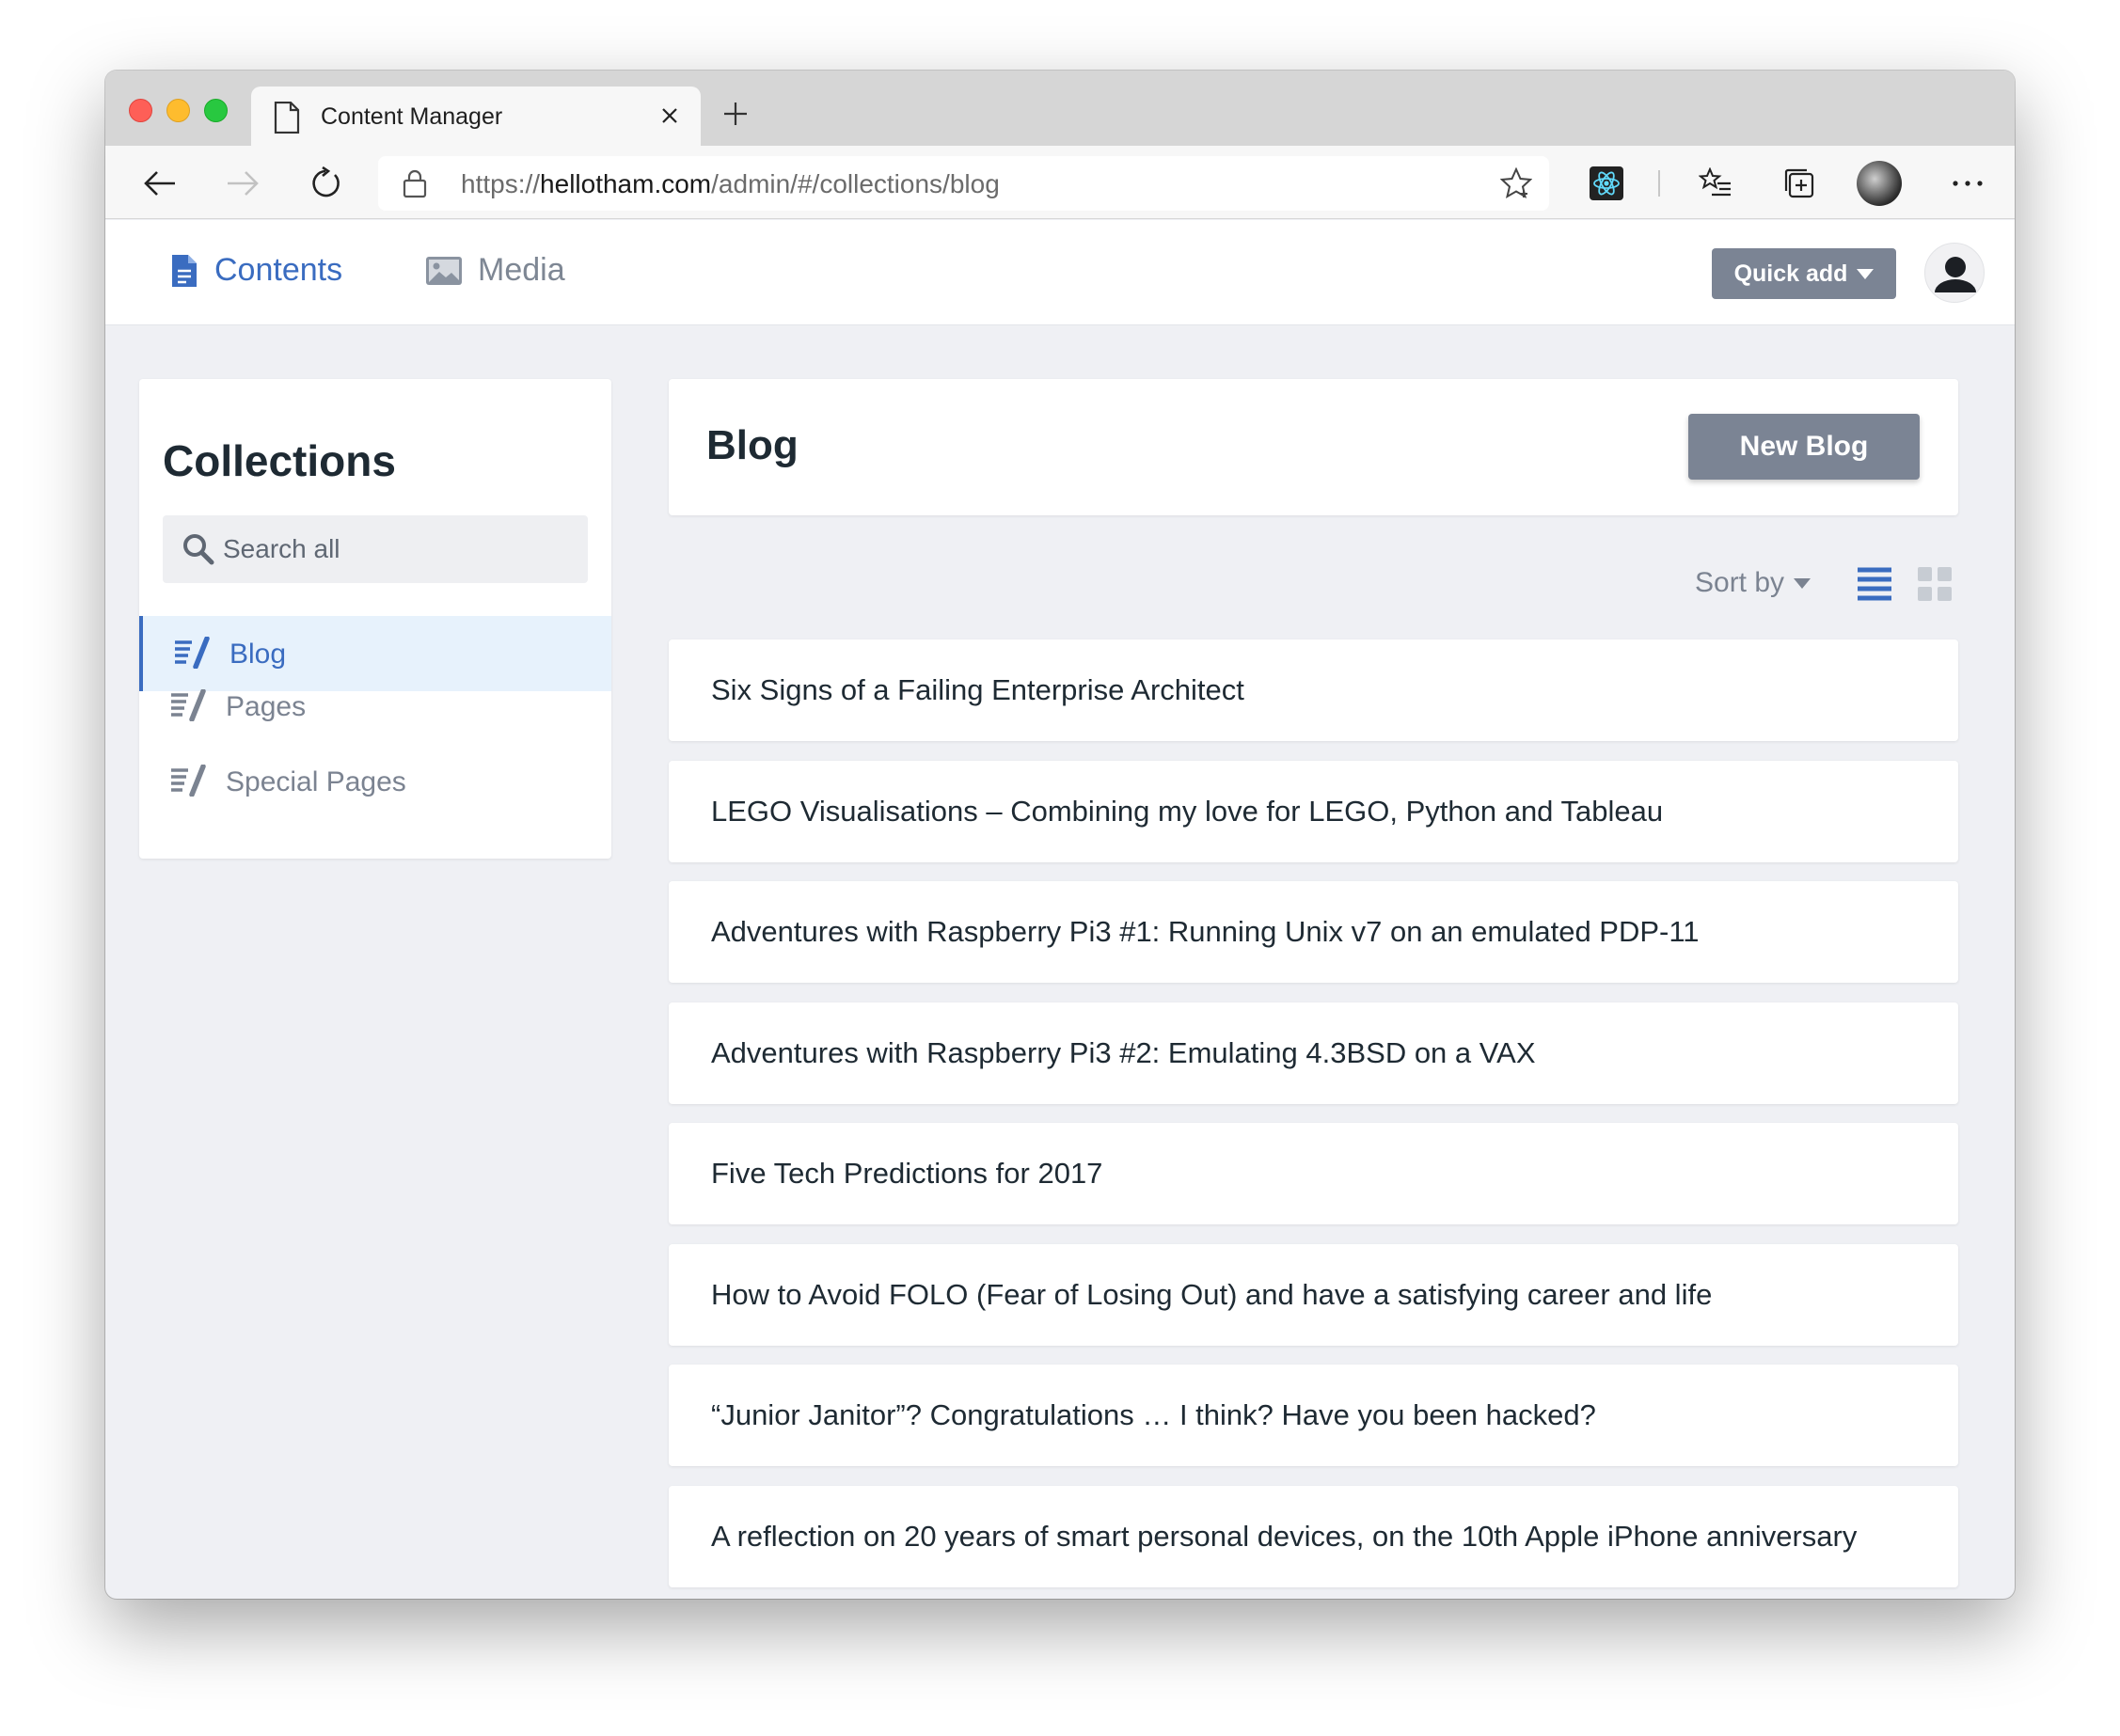 This screenshot has height=1736, width=2120. I want to click on image-icon, so click(444, 271).